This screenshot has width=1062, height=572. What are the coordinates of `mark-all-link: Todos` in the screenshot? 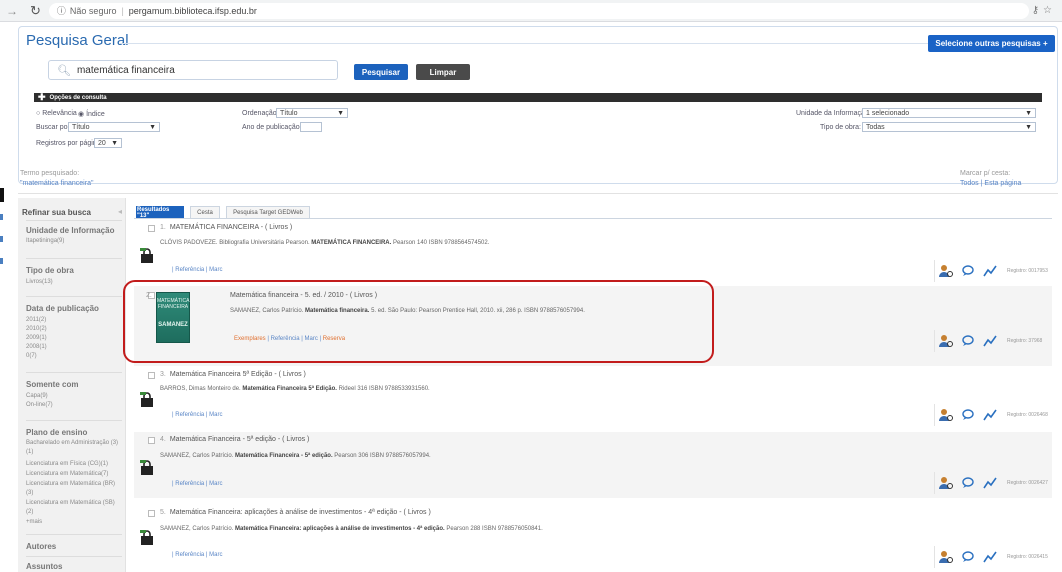 It's located at (969, 183).